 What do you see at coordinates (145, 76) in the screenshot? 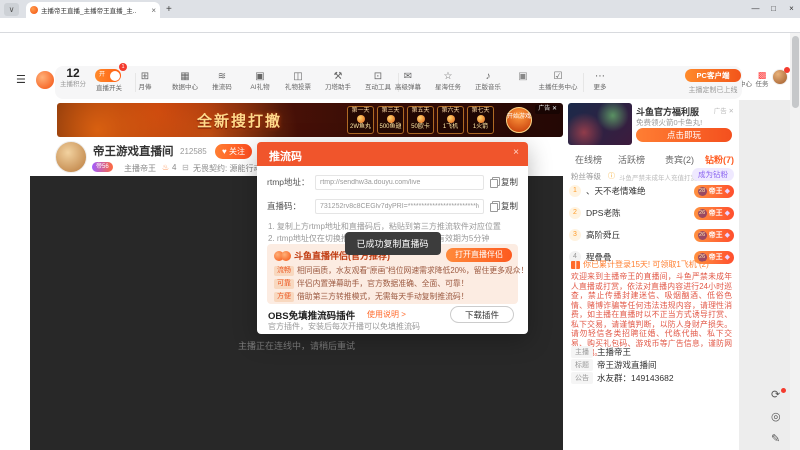
I see `monthly-pay-icon: ⊞` at bounding box center [145, 76].